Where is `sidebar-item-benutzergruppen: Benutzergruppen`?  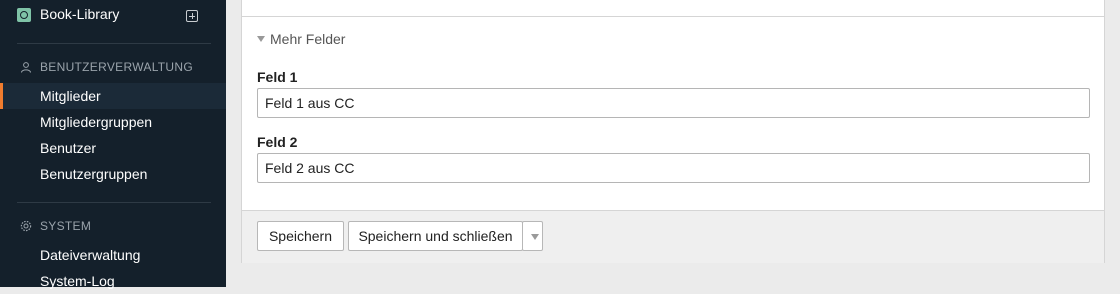
sidebar-item-benutzergruppen: Benutzergruppen is located at coordinates (113, 174).